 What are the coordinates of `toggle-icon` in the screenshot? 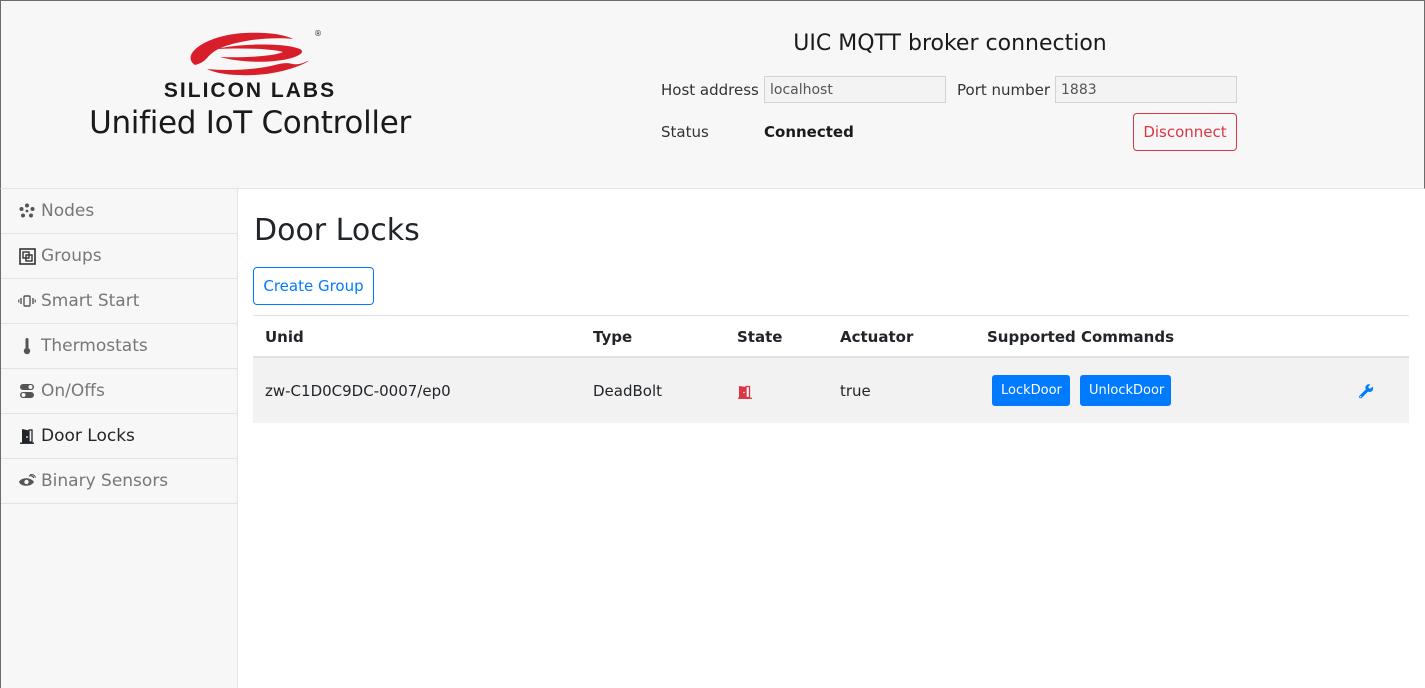 It's located at (27, 391).